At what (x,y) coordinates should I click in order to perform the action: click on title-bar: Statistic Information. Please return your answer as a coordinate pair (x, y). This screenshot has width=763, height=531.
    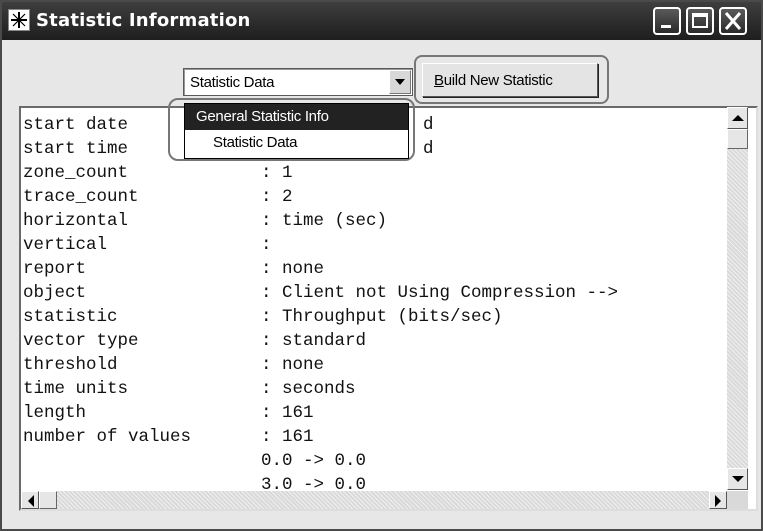
    Looking at the image, I should click on (381, 21).